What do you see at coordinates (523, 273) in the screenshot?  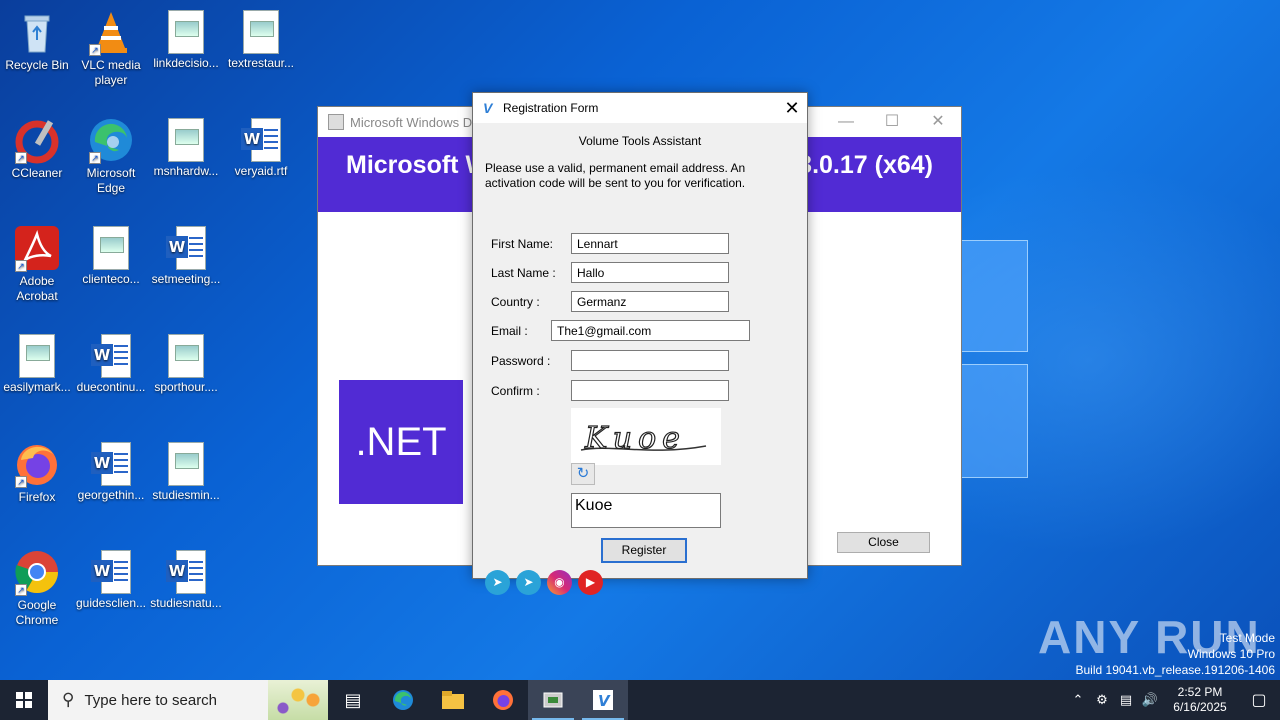 I see `last-name-label: Last Name :` at bounding box center [523, 273].